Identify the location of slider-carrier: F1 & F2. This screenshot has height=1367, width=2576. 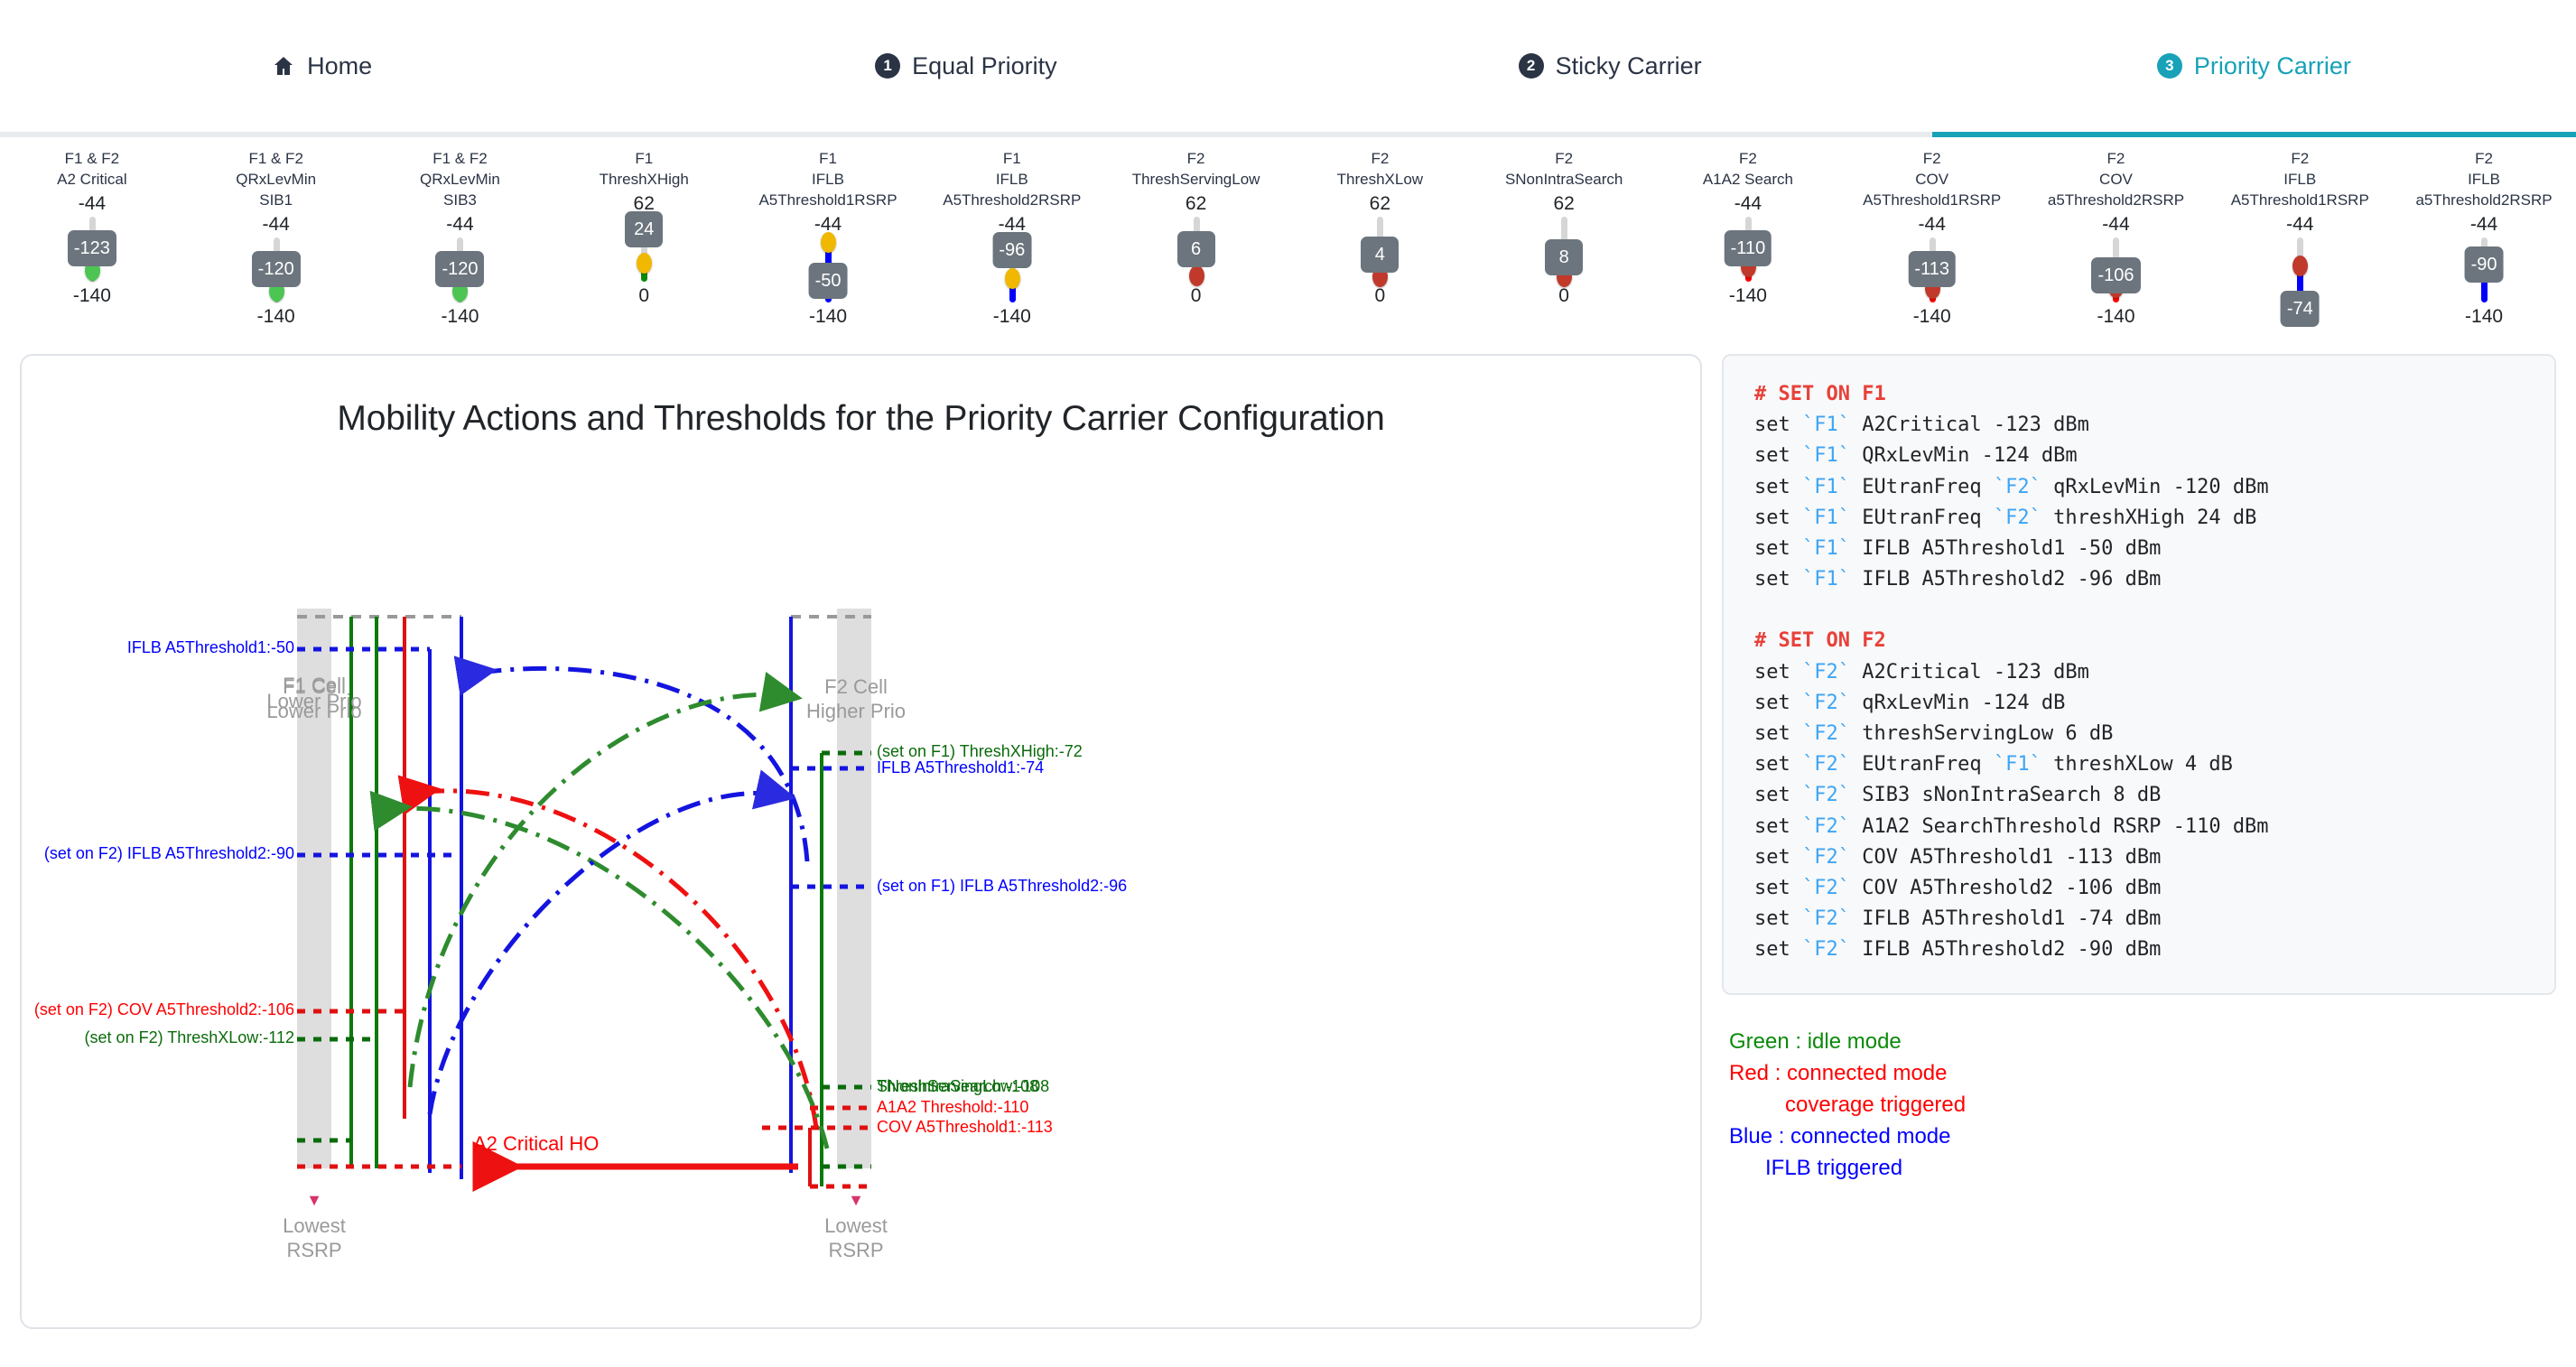
(92, 158).